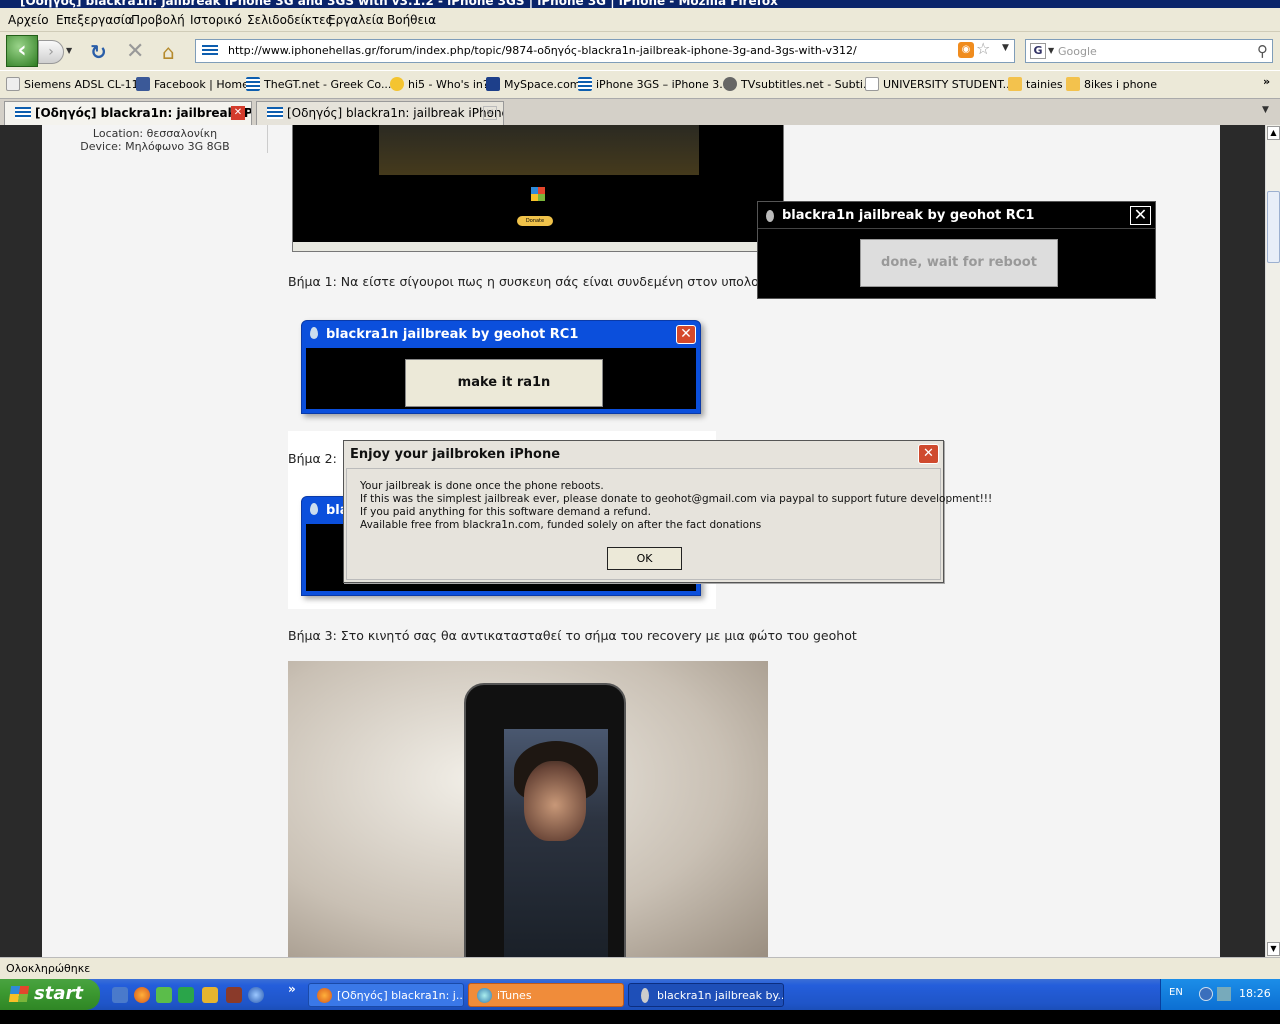 The width and height of the screenshot is (1280, 1024). What do you see at coordinates (1005, 48) in the screenshot?
I see `url-dropdown-icon: ▼` at bounding box center [1005, 48].